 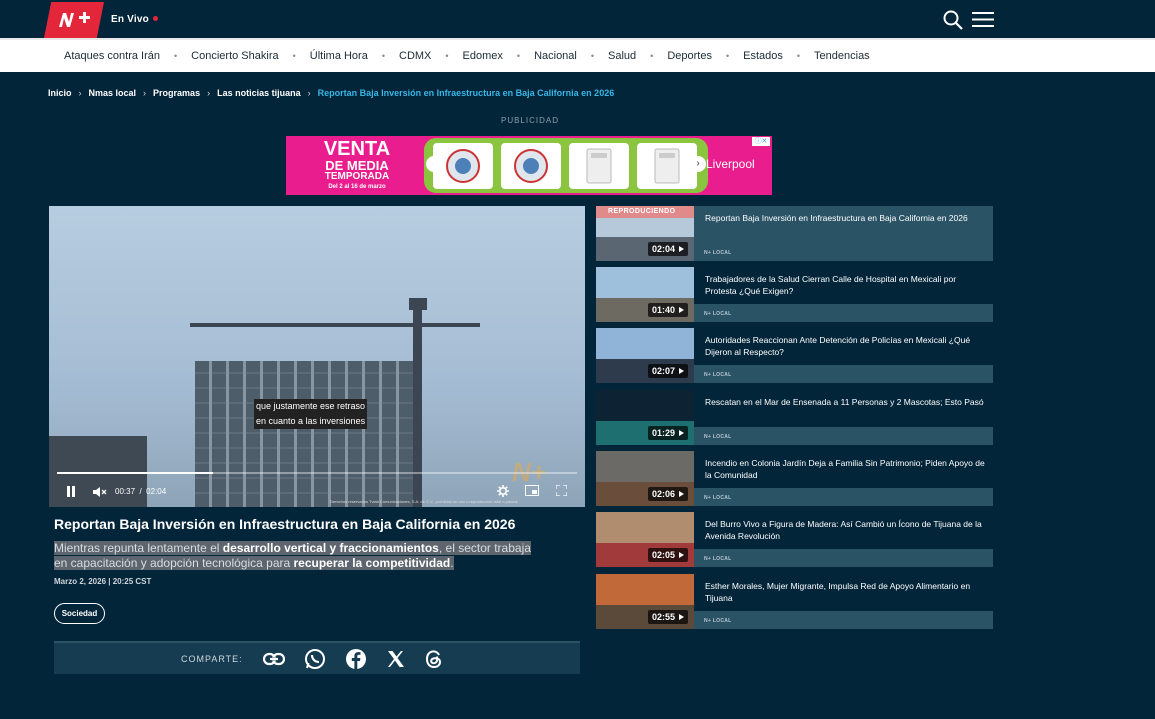 I want to click on nav-item-salud: Salud, so click(x=622, y=56).